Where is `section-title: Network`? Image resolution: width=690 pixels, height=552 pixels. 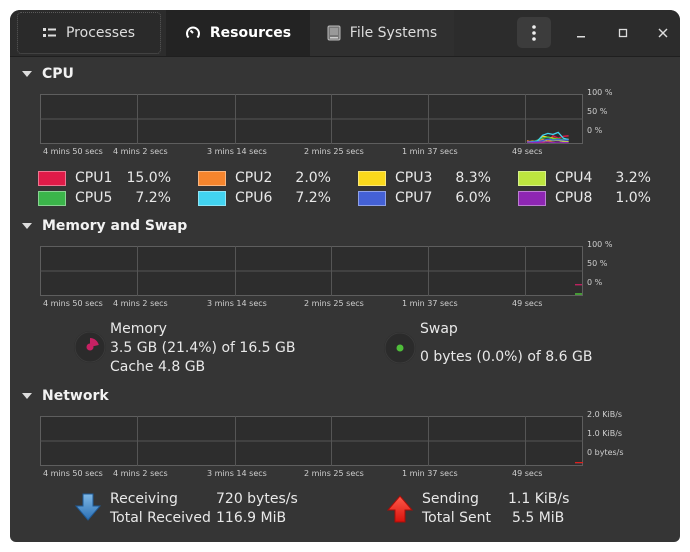
section-title: Network is located at coordinates (75, 396).